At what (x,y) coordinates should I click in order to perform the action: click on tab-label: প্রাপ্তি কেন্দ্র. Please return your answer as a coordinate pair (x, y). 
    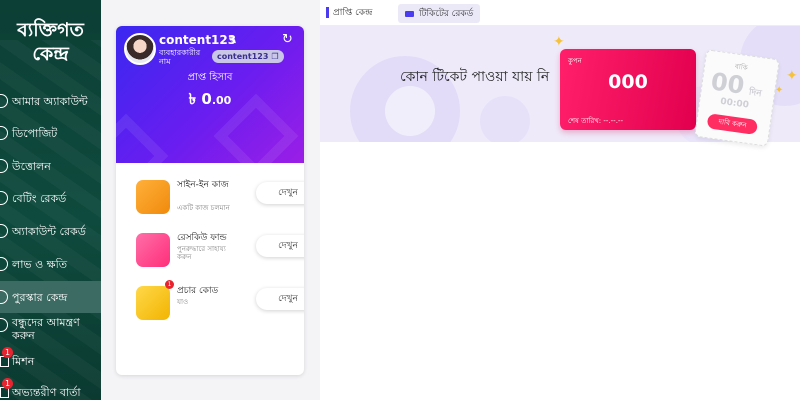
    Looking at the image, I should click on (353, 13).